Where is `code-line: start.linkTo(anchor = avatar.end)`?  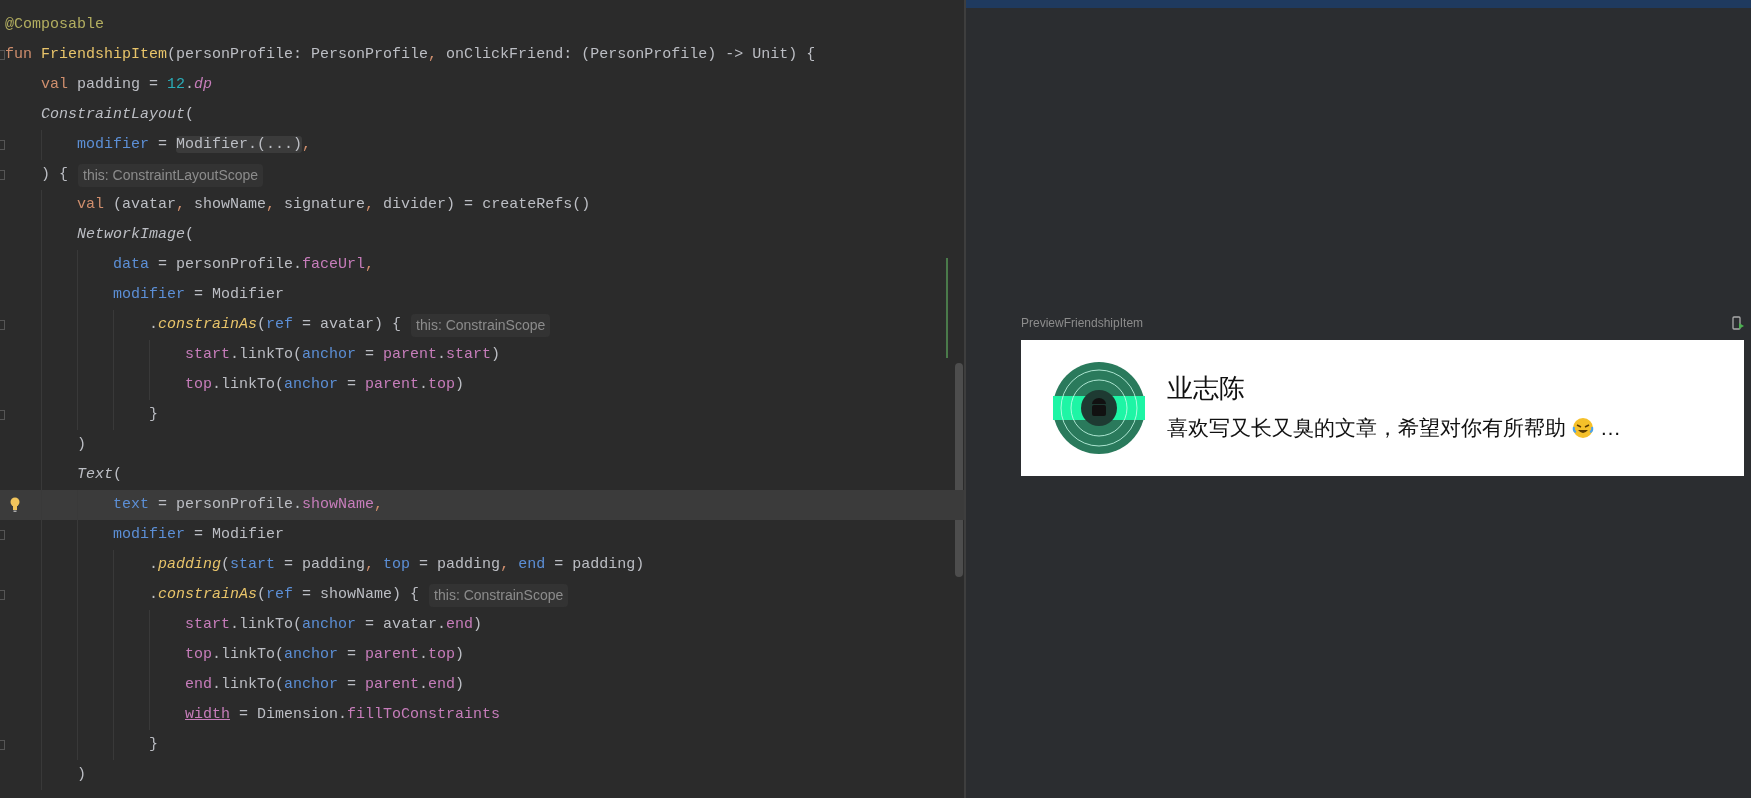 code-line: start.linkTo(anchor = avatar.end) is located at coordinates (334, 624).